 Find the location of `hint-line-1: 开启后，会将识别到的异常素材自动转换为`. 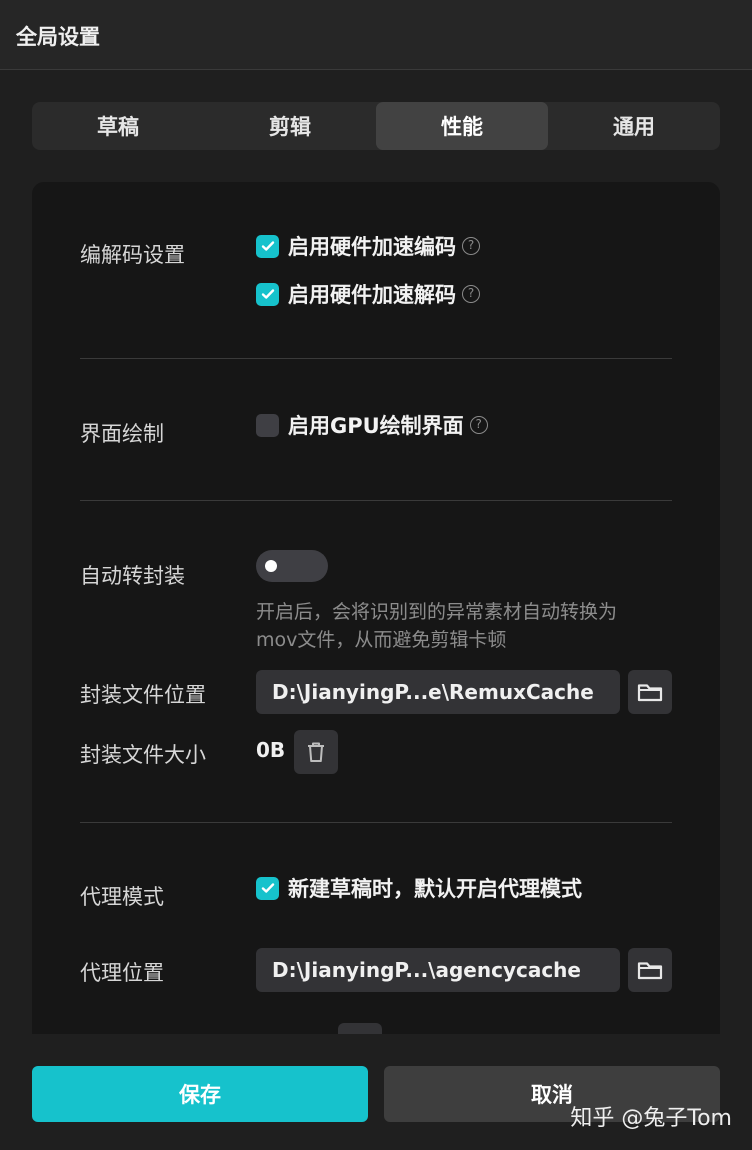

hint-line-1: 开启后，会将识别到的异常素材自动转换为 is located at coordinates (437, 612).